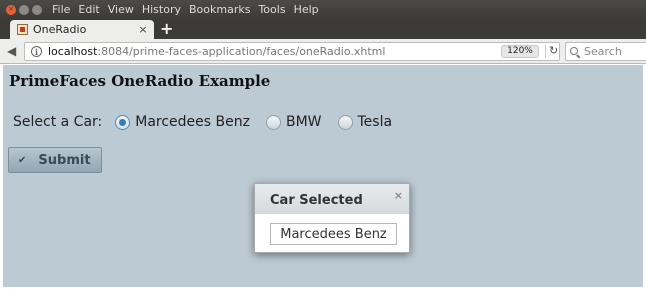  I want to click on car-select-row: Select a Car: Marcedees Benz BMW Tesla, so click(210, 122).